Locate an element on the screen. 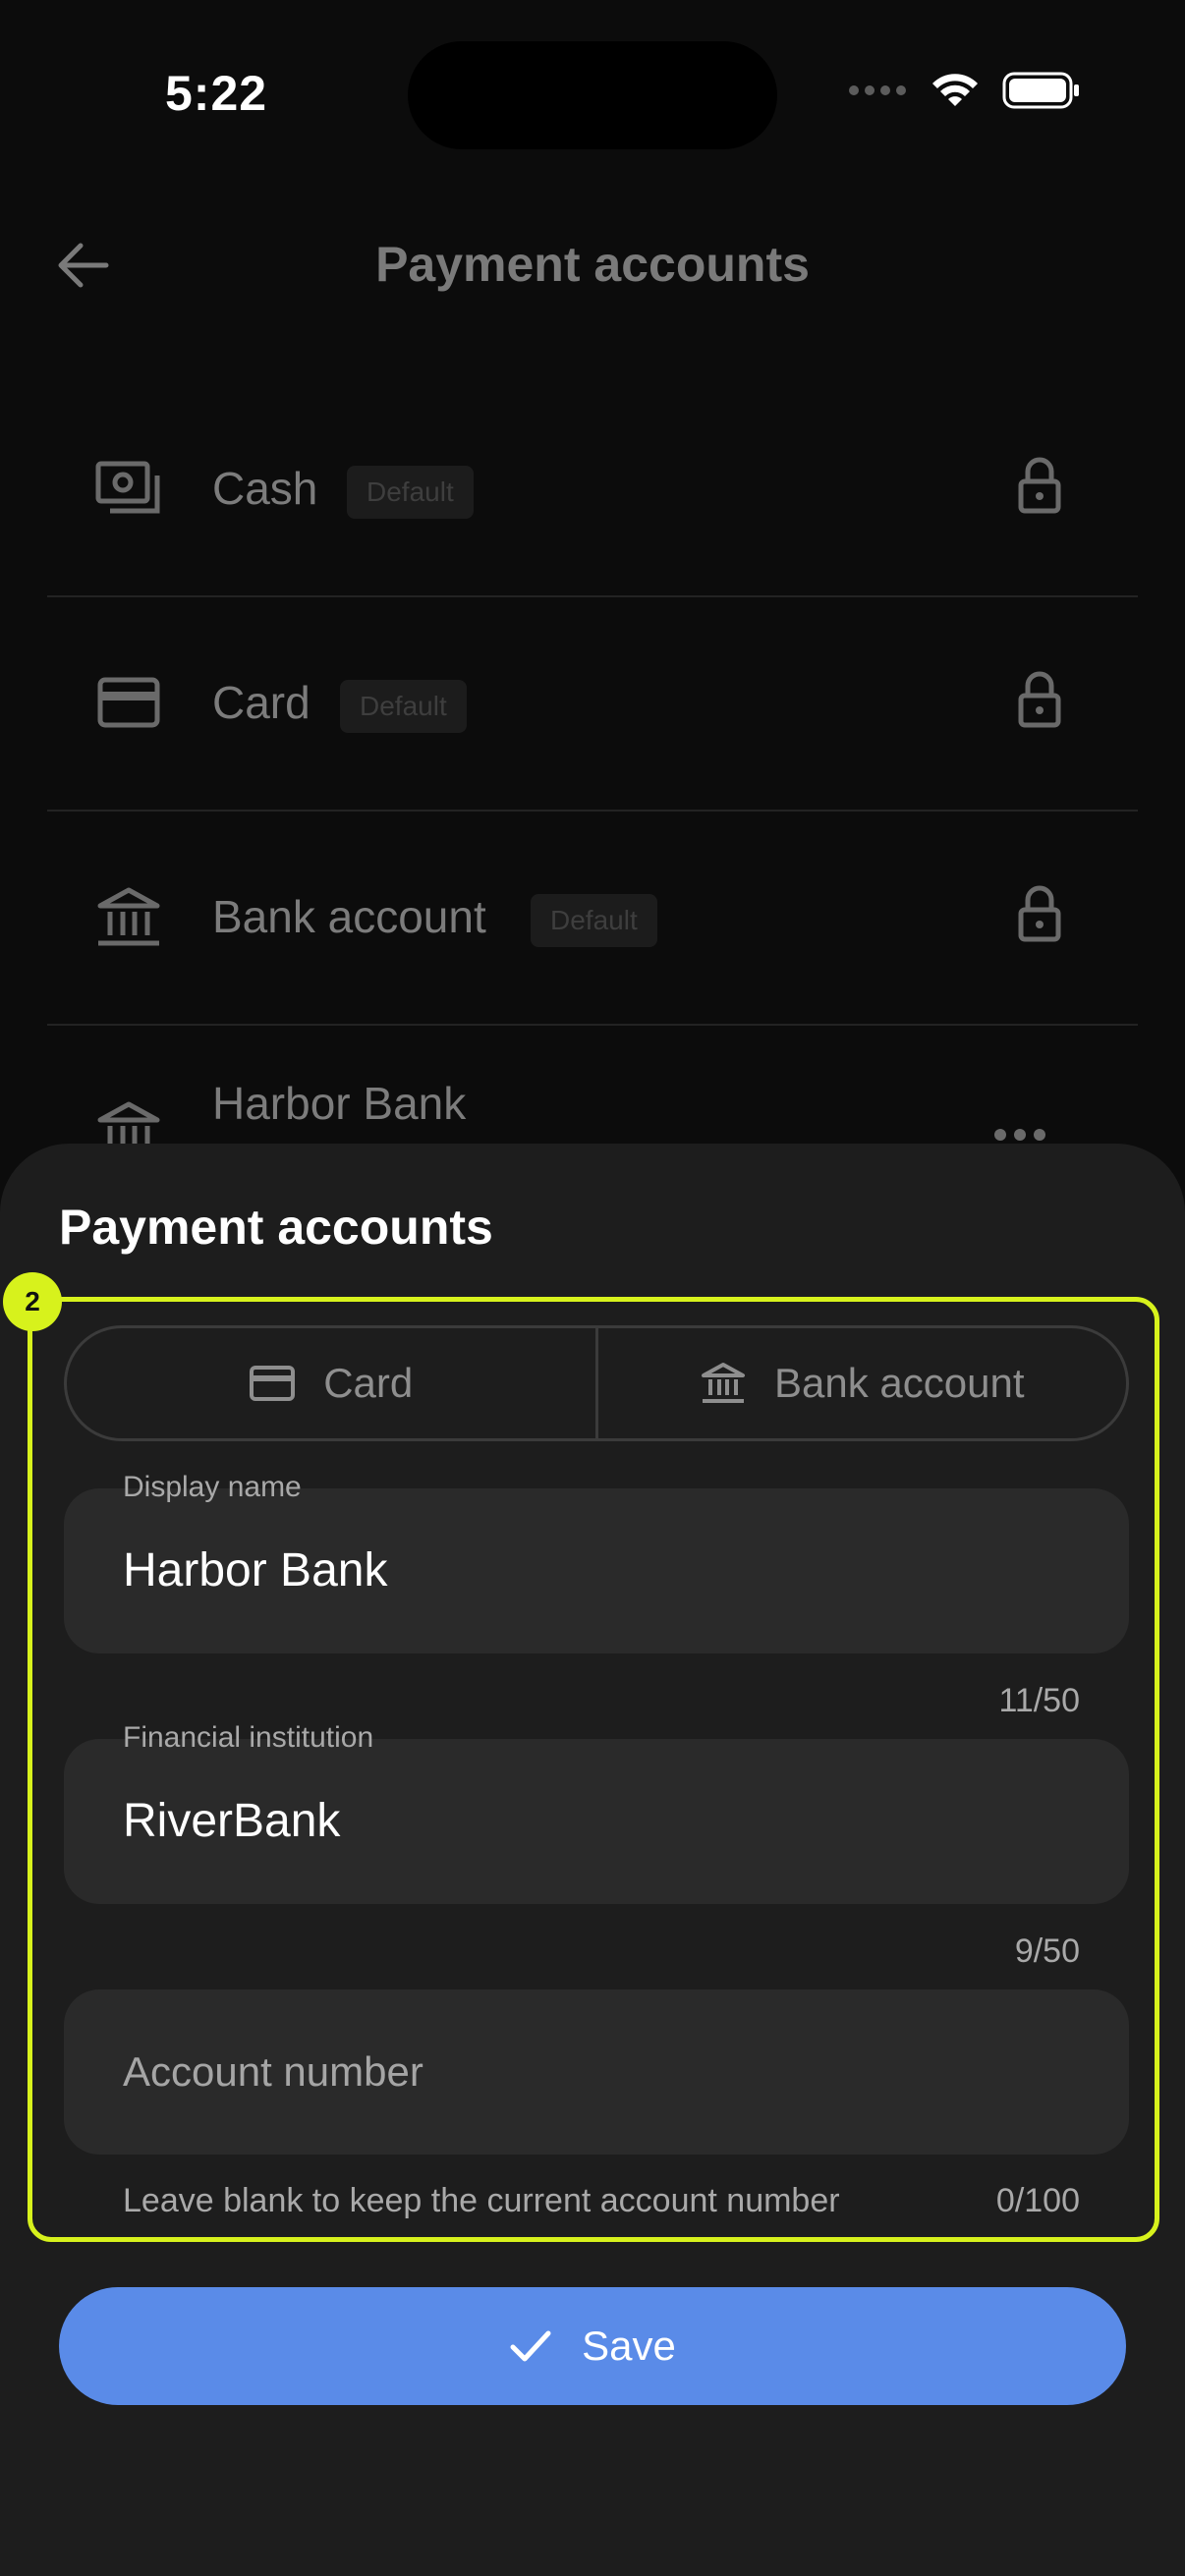 This screenshot has height=2576, width=1185. account-label: Harbor Bank is located at coordinates (340, 1103).